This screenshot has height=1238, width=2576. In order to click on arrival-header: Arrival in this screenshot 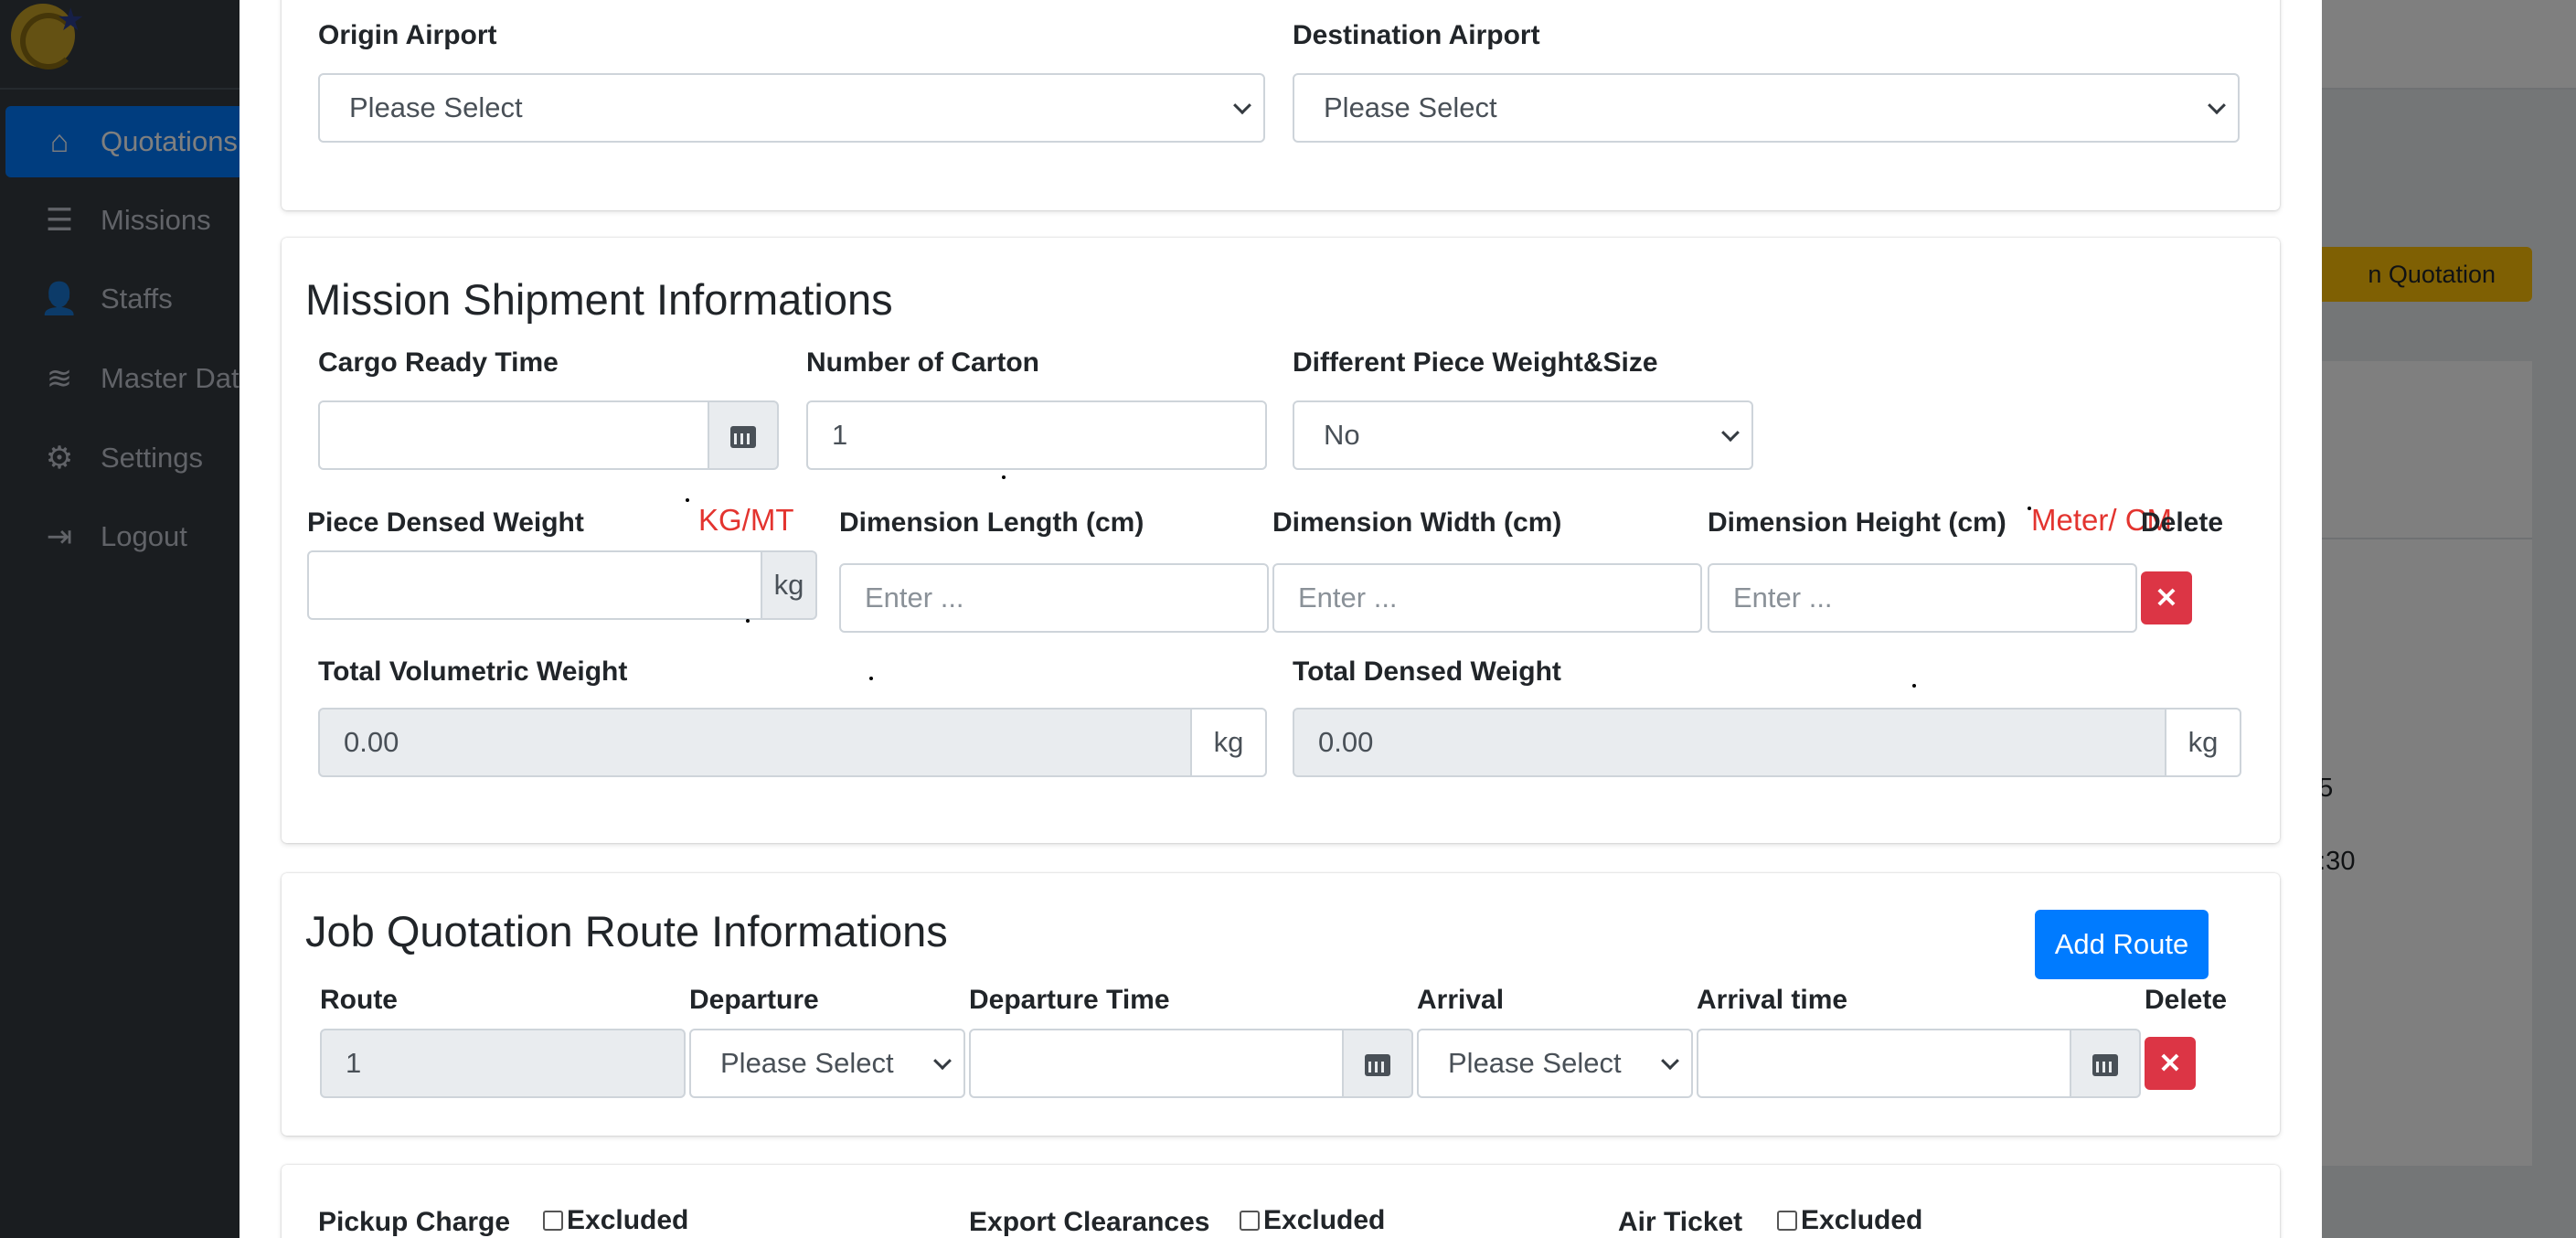, I will do `click(1461, 1000)`.